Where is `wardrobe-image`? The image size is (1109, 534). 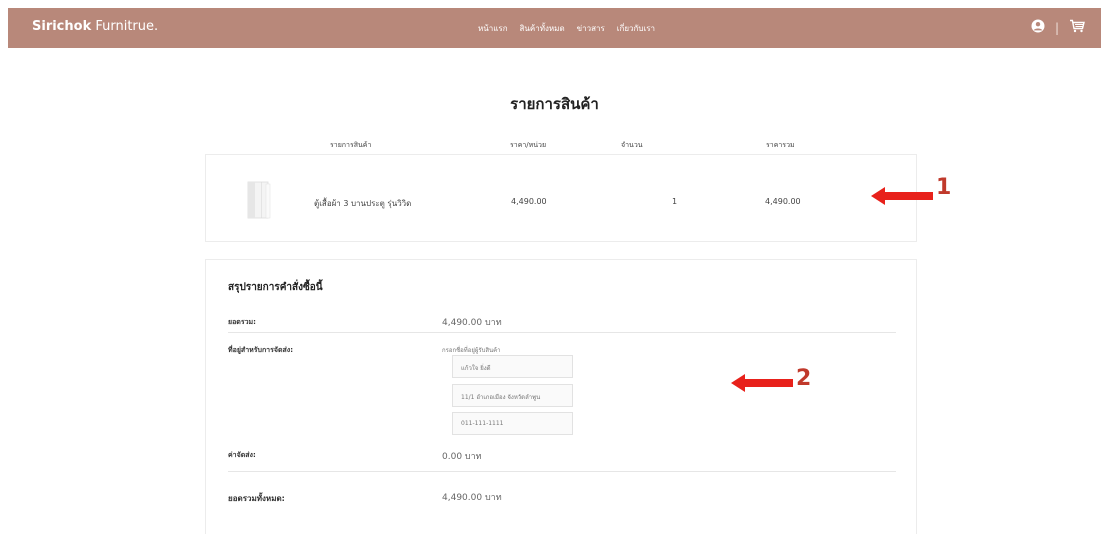
wardrobe-image is located at coordinates (259, 200).